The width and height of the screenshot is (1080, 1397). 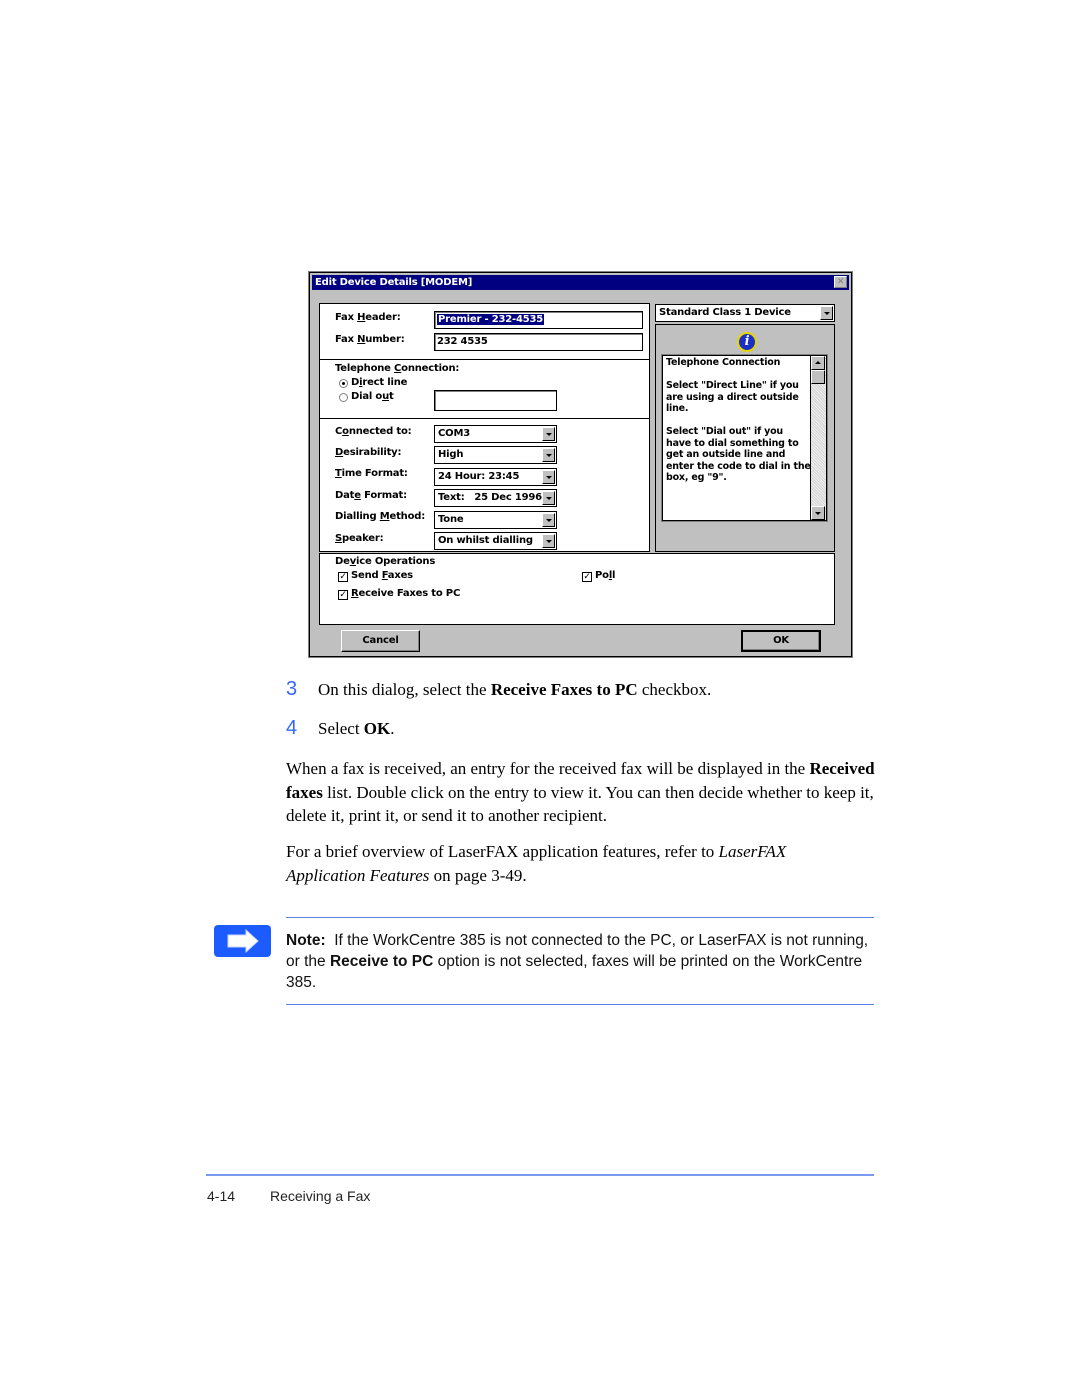 What do you see at coordinates (242, 941) in the screenshot?
I see `arrow-right-icon` at bounding box center [242, 941].